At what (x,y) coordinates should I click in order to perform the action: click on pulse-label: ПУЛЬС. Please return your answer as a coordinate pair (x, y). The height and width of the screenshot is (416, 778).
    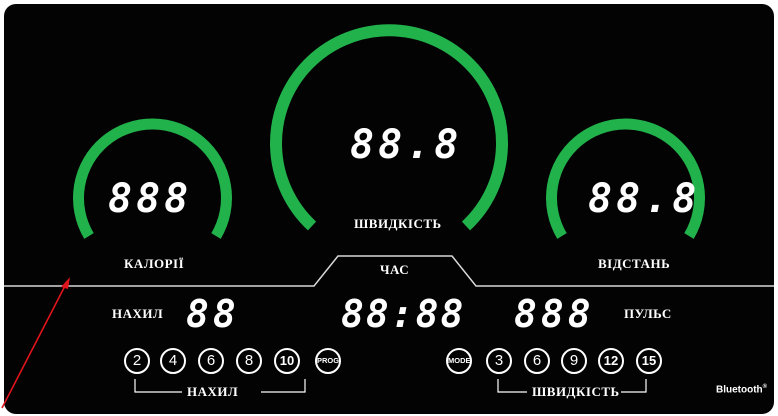
    Looking at the image, I should click on (648, 313).